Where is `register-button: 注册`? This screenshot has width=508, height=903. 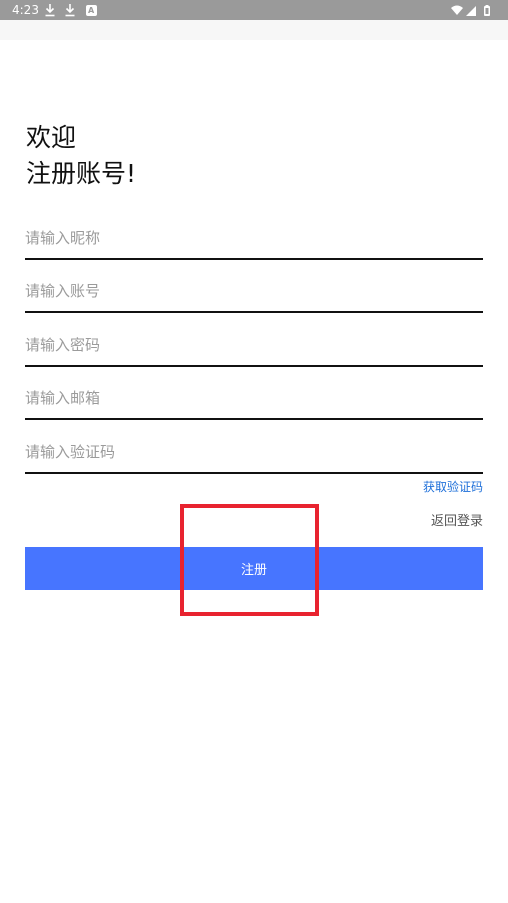
register-button: 注册 is located at coordinates (254, 568).